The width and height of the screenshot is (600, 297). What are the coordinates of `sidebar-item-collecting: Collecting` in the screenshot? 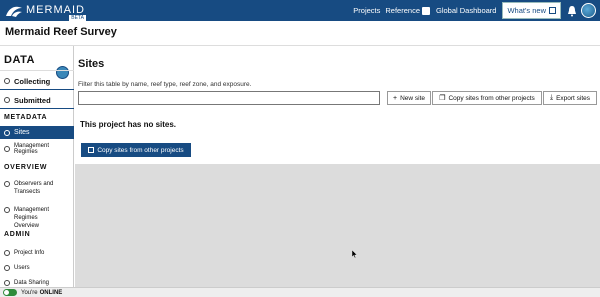 It's located at (37, 81).